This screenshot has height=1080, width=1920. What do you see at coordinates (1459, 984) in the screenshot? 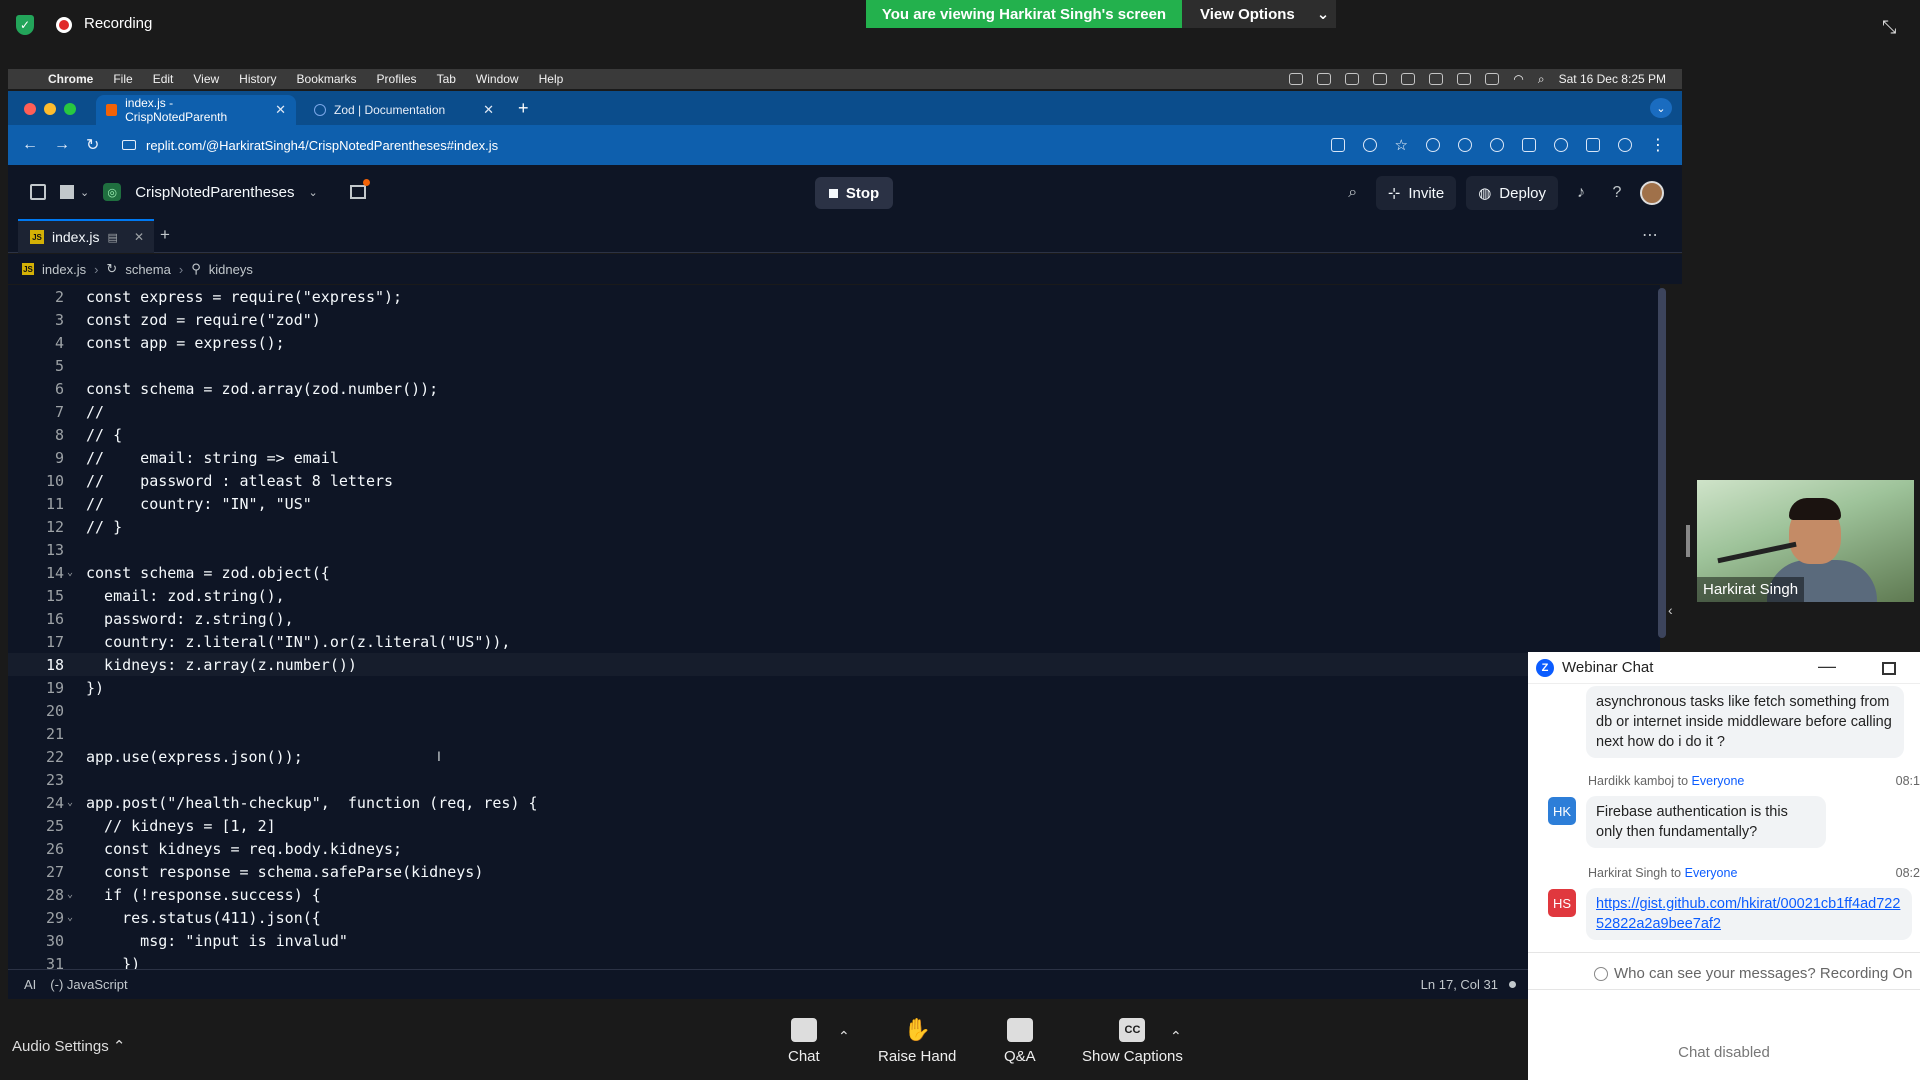
I see `cursor-position: Ln 17, Col 31` at bounding box center [1459, 984].